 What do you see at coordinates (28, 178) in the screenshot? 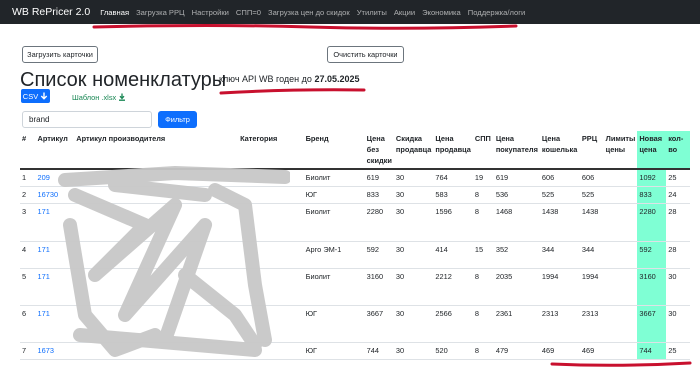
I see `cell-index: 1` at bounding box center [28, 178].